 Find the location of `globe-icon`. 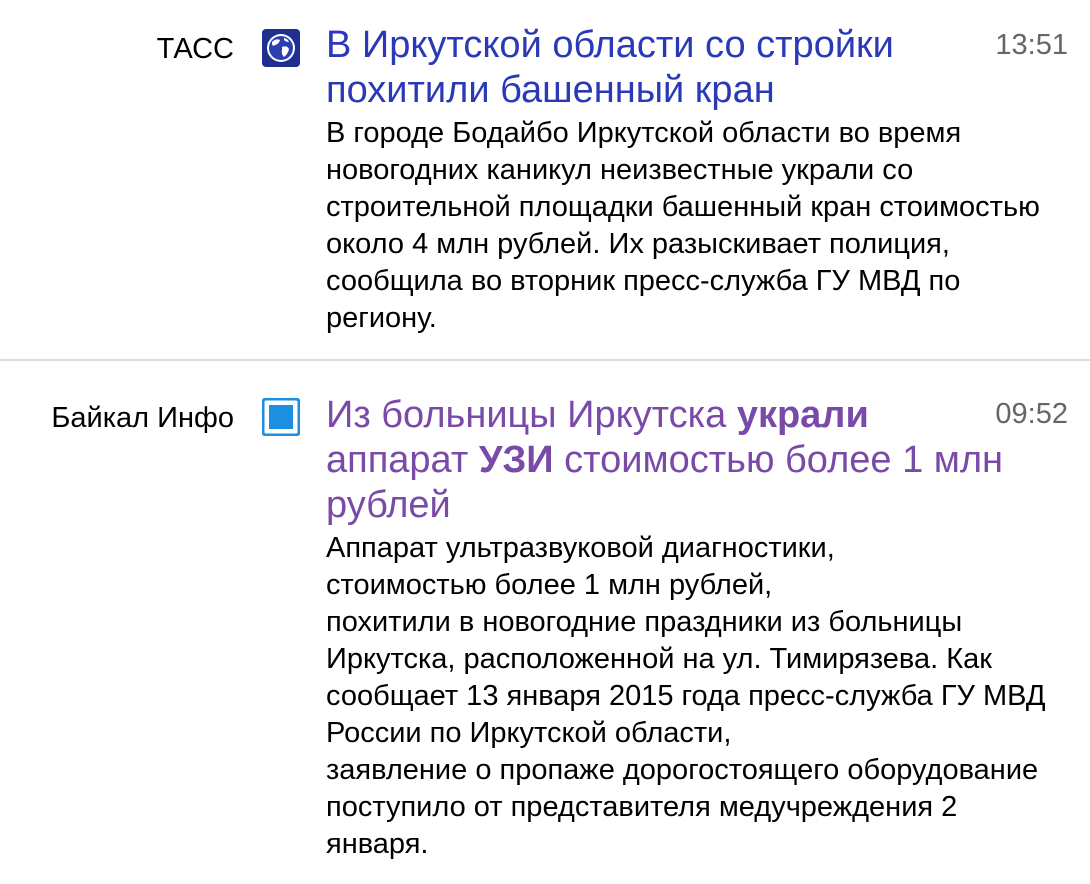

globe-icon is located at coordinates (281, 48).